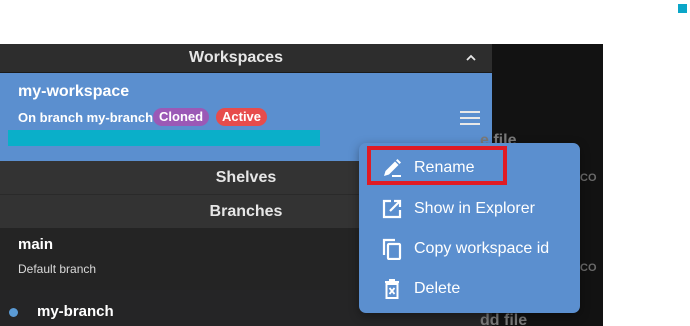  Describe the element at coordinates (504, 319) in the screenshot. I see `obscured-text: dd file` at that location.